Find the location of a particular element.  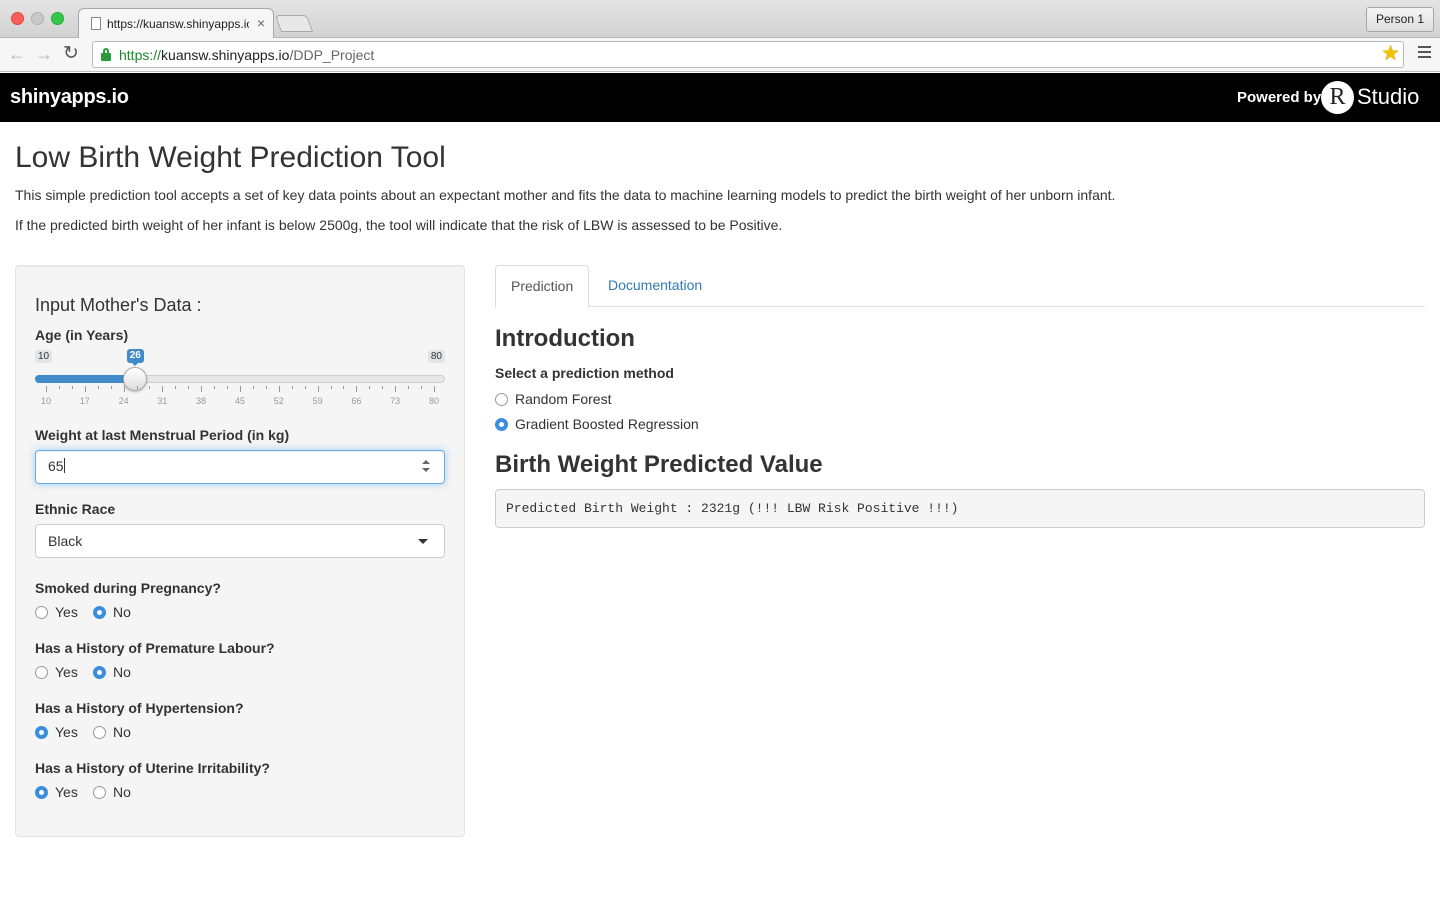

browser-tab-title: https://kuansw.shinyapps.io is located at coordinates (178, 24).